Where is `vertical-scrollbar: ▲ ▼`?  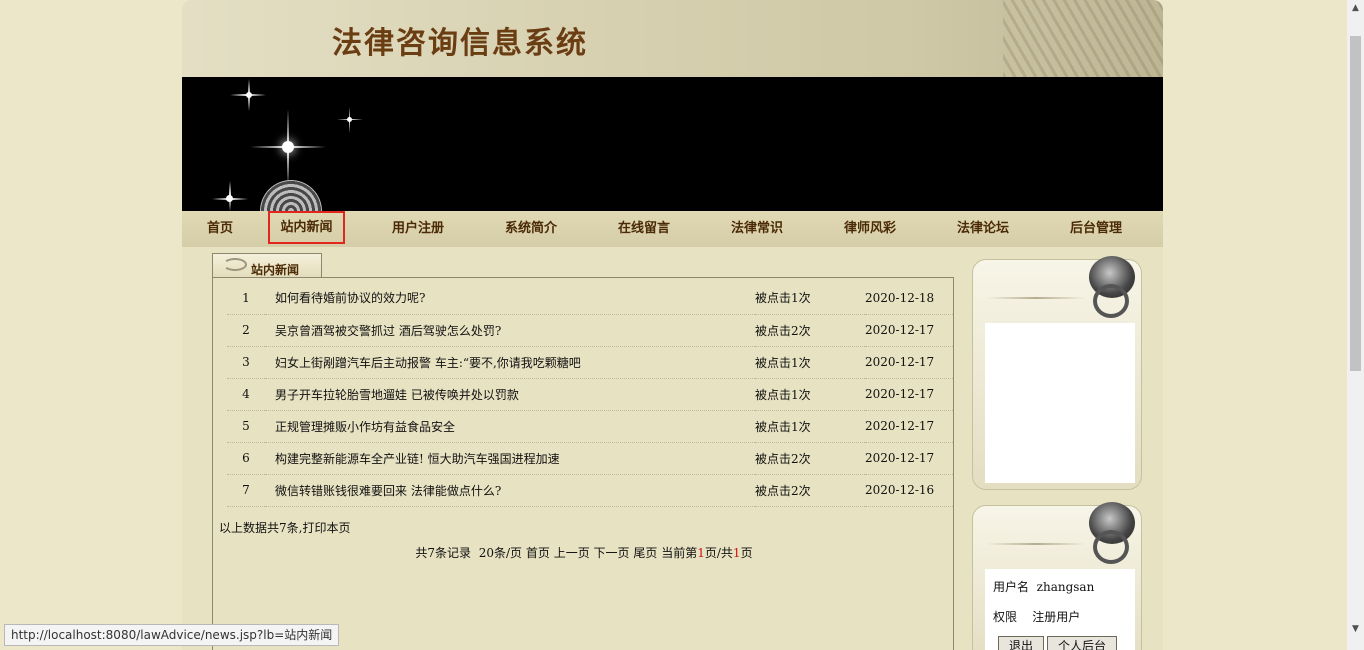
vertical-scrollbar: ▲ ▼ is located at coordinates (1355, 325).